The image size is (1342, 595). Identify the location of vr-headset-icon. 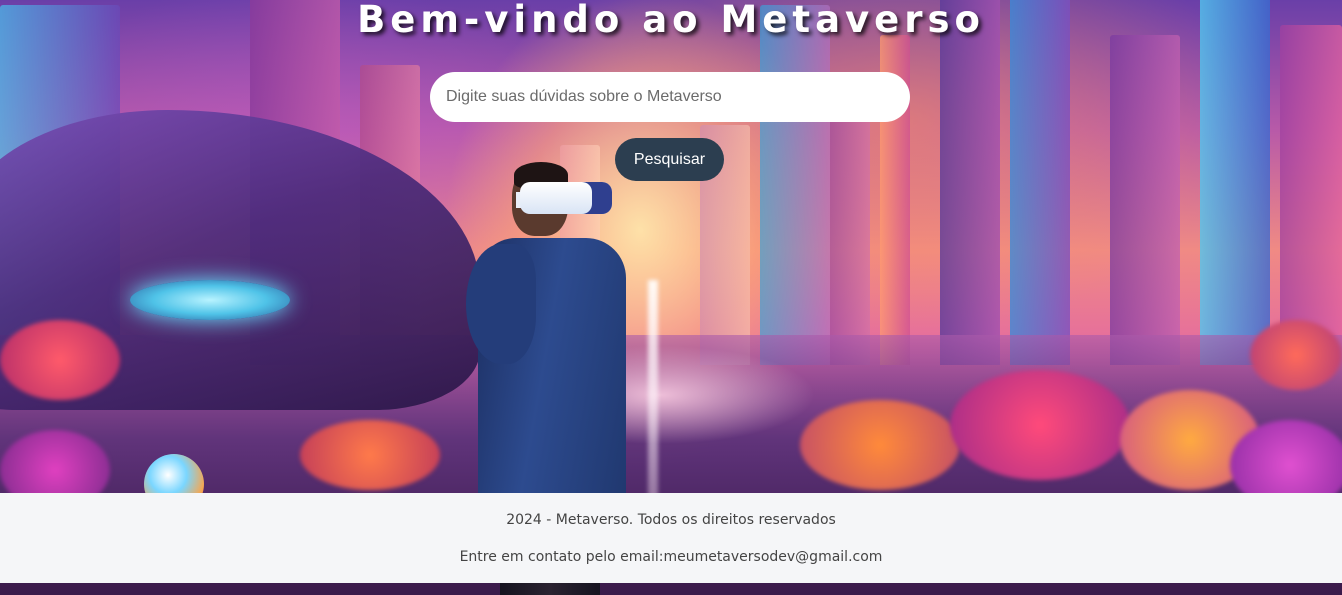
(566, 198).